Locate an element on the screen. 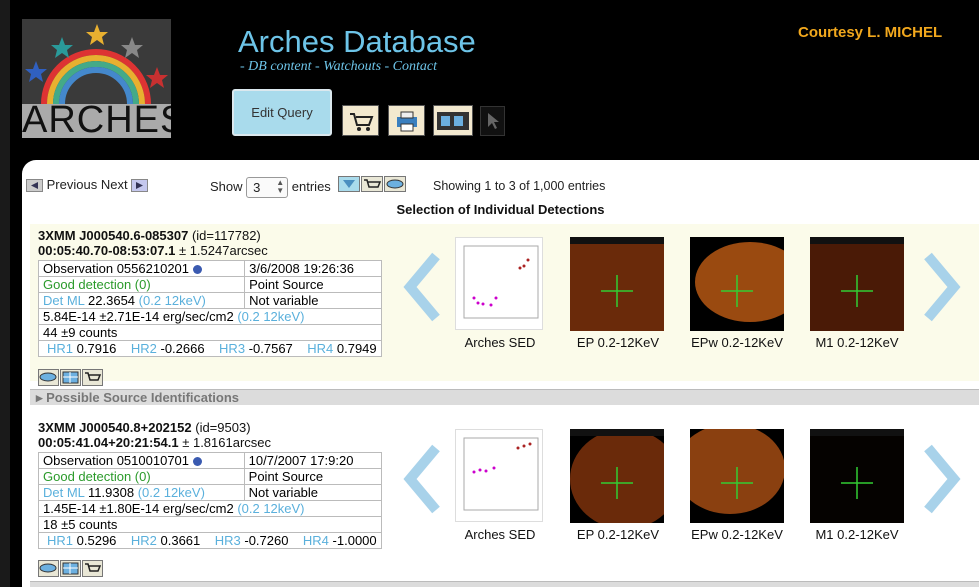 The image size is (979, 587). page-size-control: Show 3 ▲ ▼ entries is located at coordinates (270, 187).